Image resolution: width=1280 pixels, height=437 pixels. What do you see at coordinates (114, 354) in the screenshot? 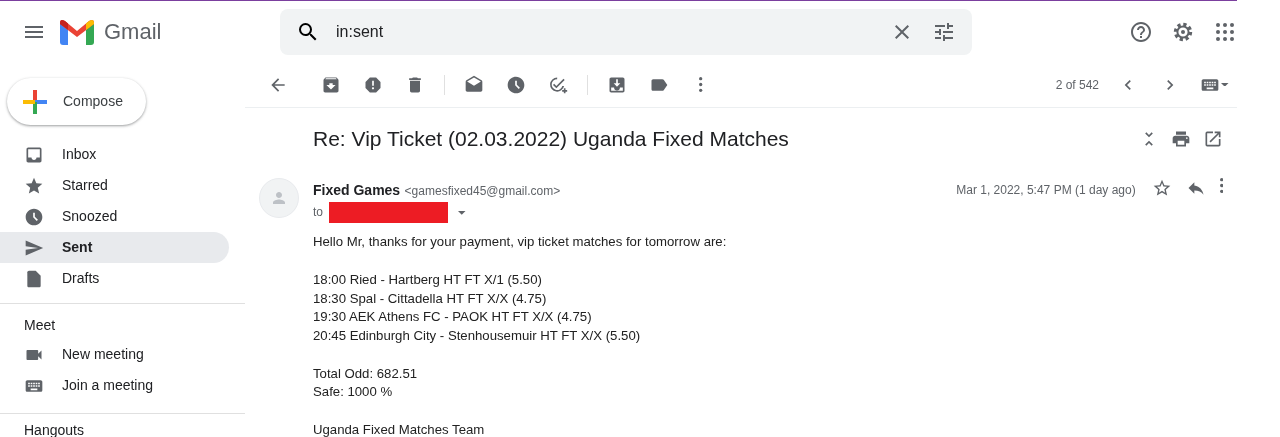
I see `meet-item: New meeting` at bounding box center [114, 354].